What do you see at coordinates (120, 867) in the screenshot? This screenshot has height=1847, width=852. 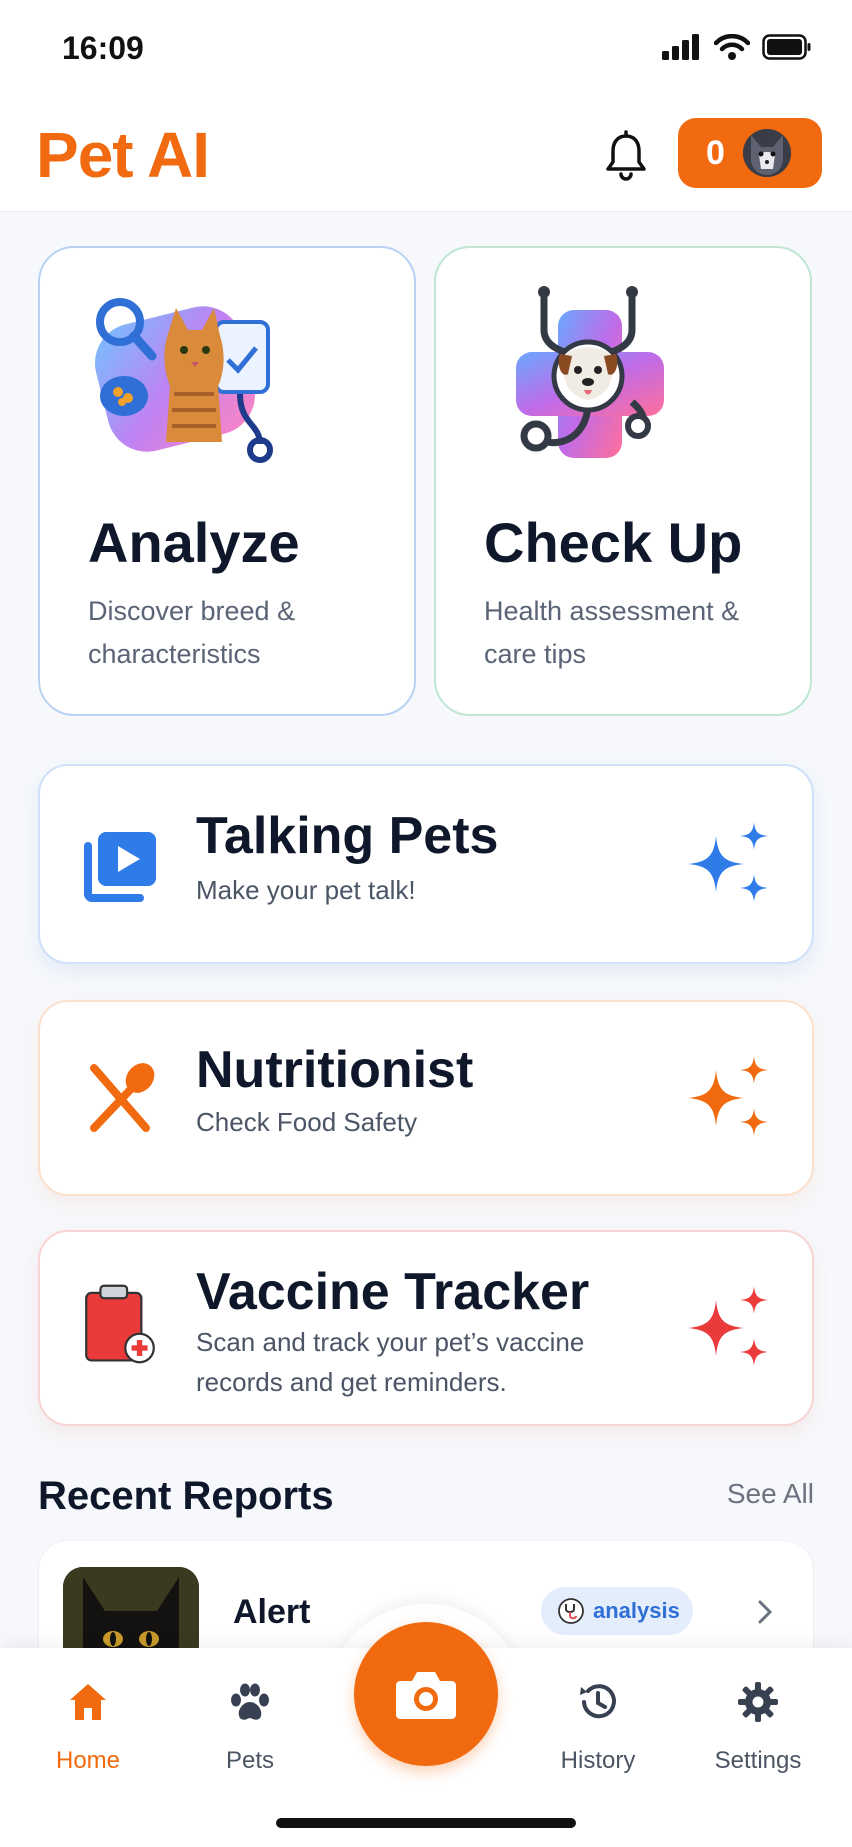 I see `video-play-icon` at bounding box center [120, 867].